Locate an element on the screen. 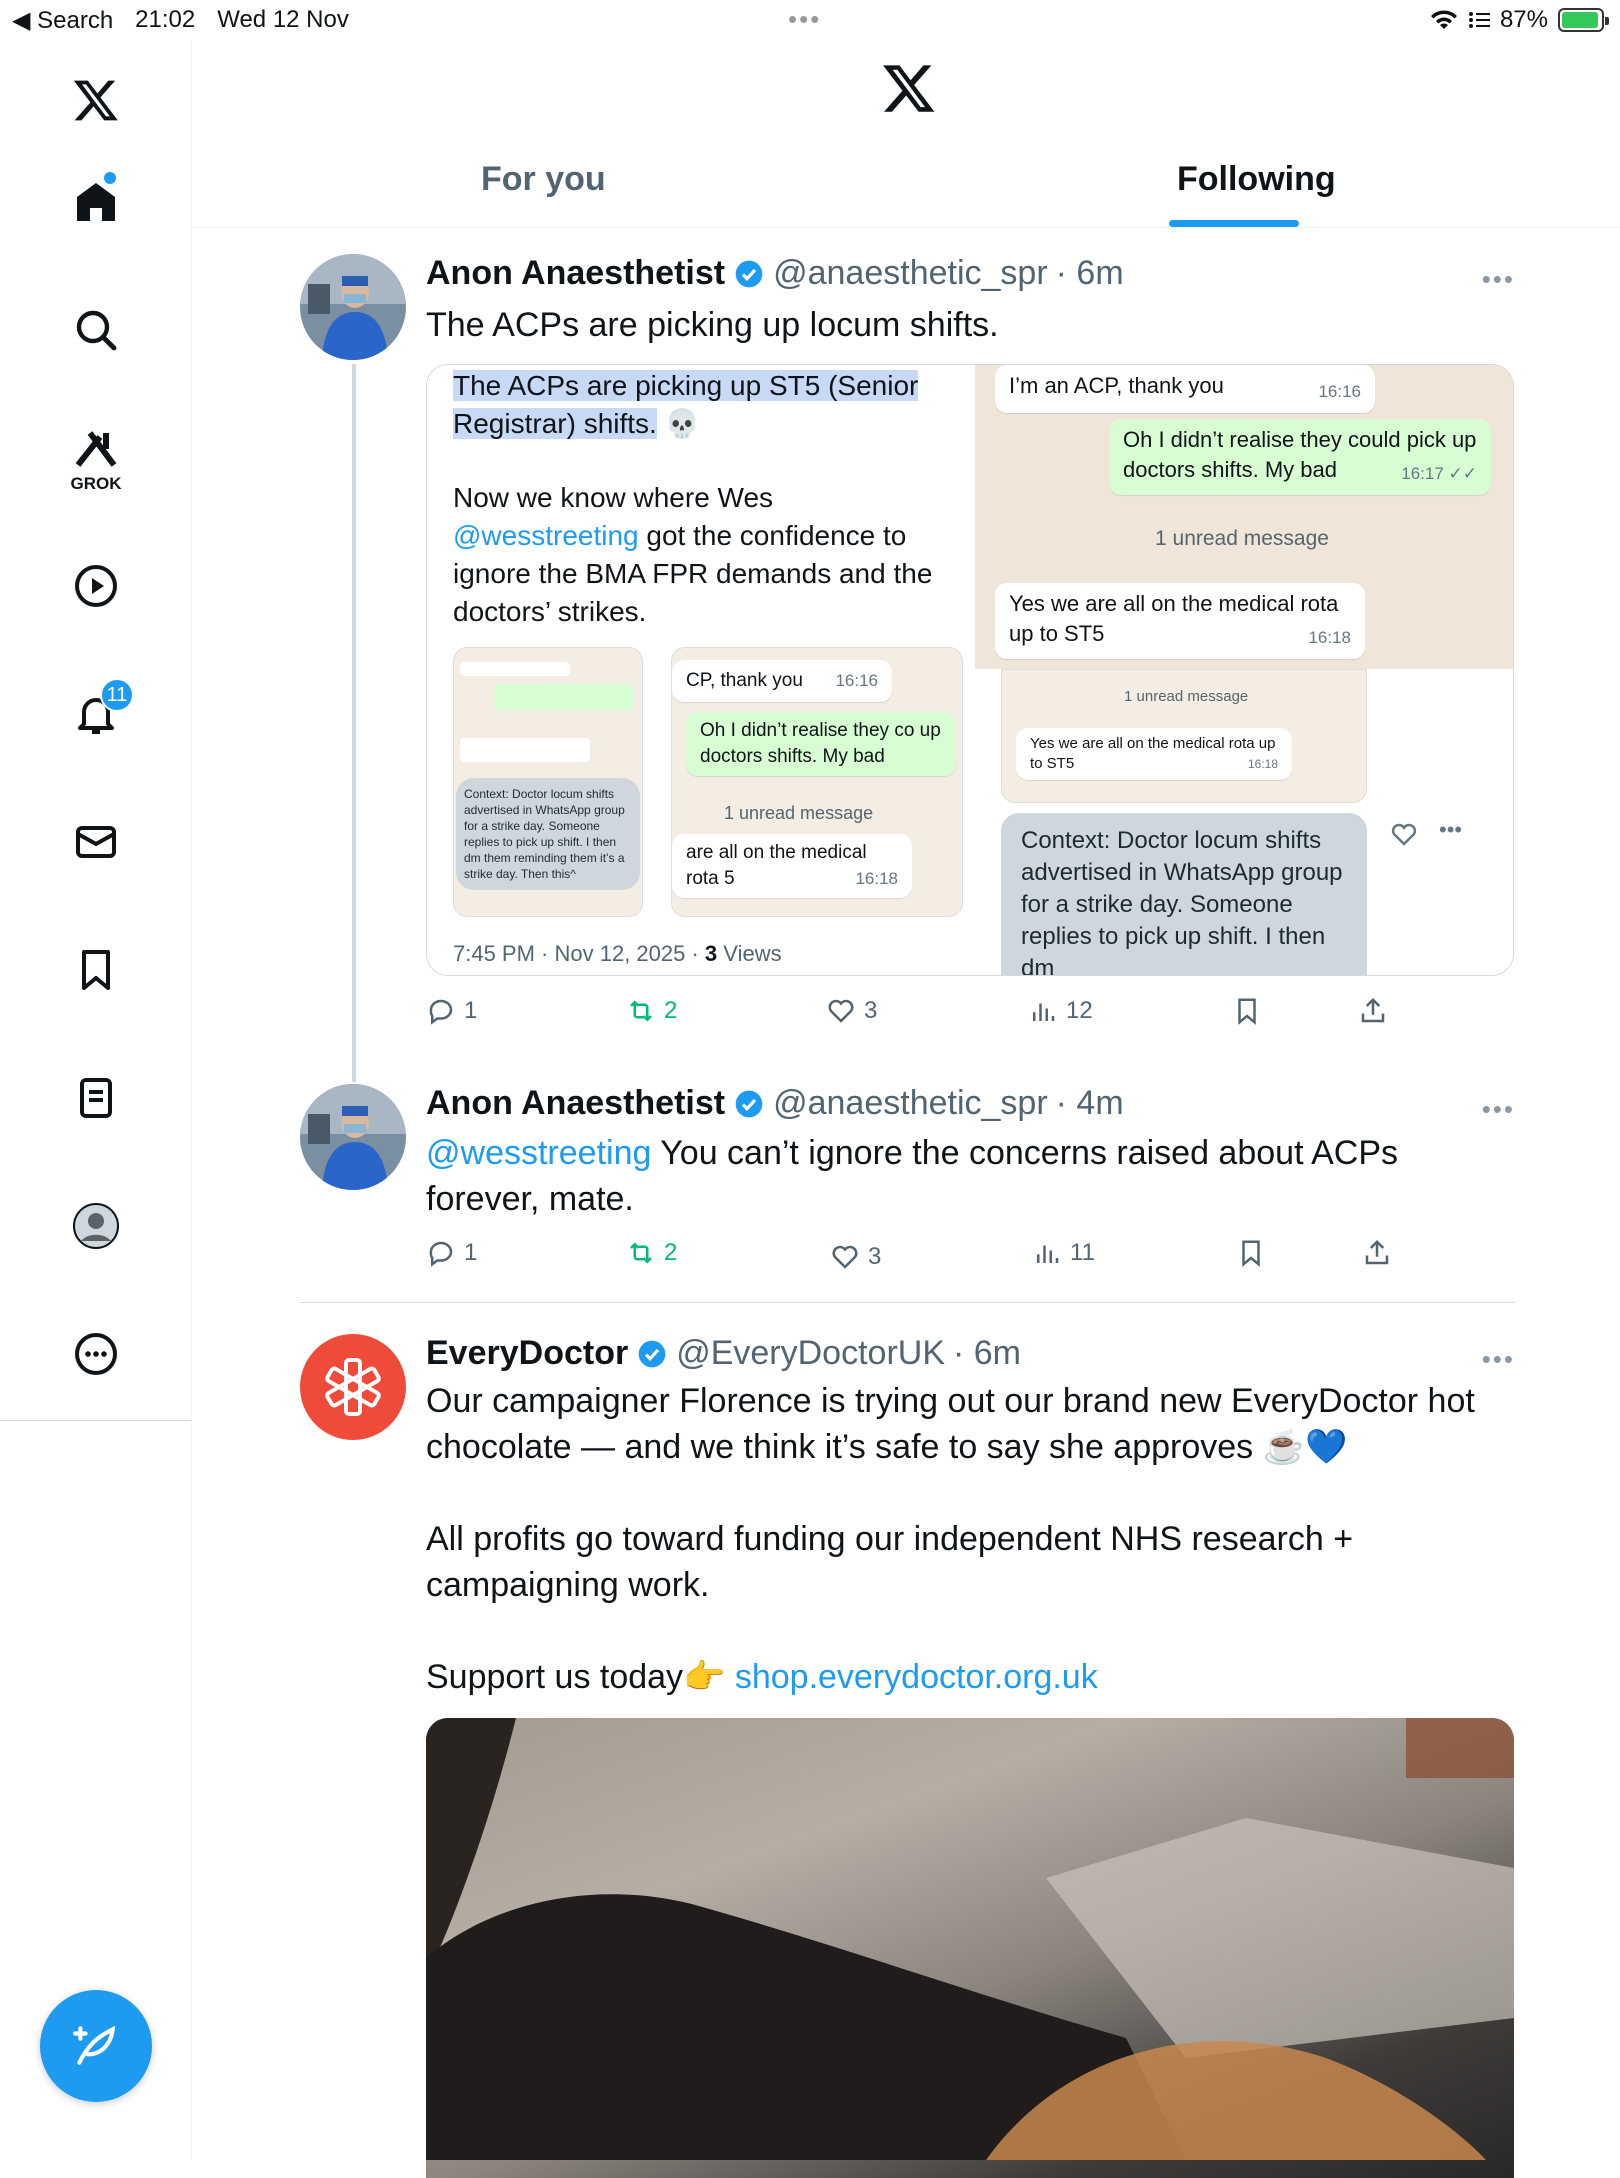 The width and height of the screenshot is (1620, 2178). more-icon is located at coordinates (96, 1354).